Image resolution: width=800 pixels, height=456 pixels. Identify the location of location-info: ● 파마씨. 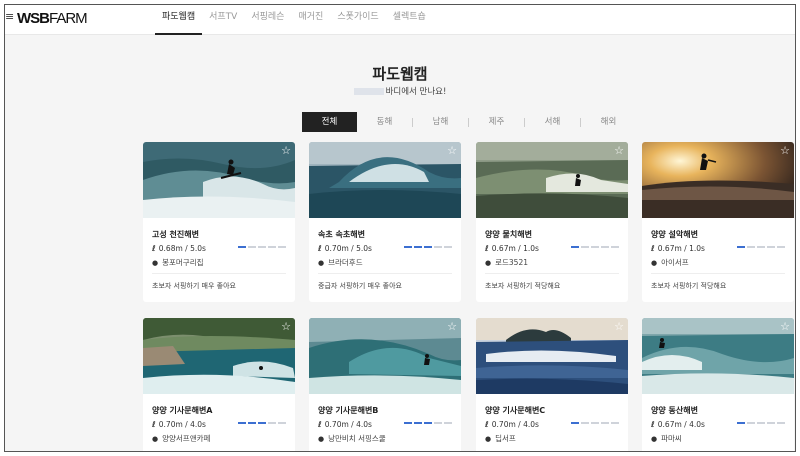
(666, 438).